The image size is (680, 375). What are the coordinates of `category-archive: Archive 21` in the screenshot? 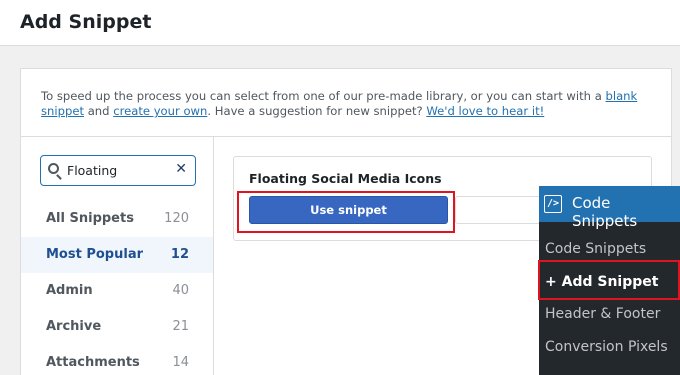 It's located at (117, 327).